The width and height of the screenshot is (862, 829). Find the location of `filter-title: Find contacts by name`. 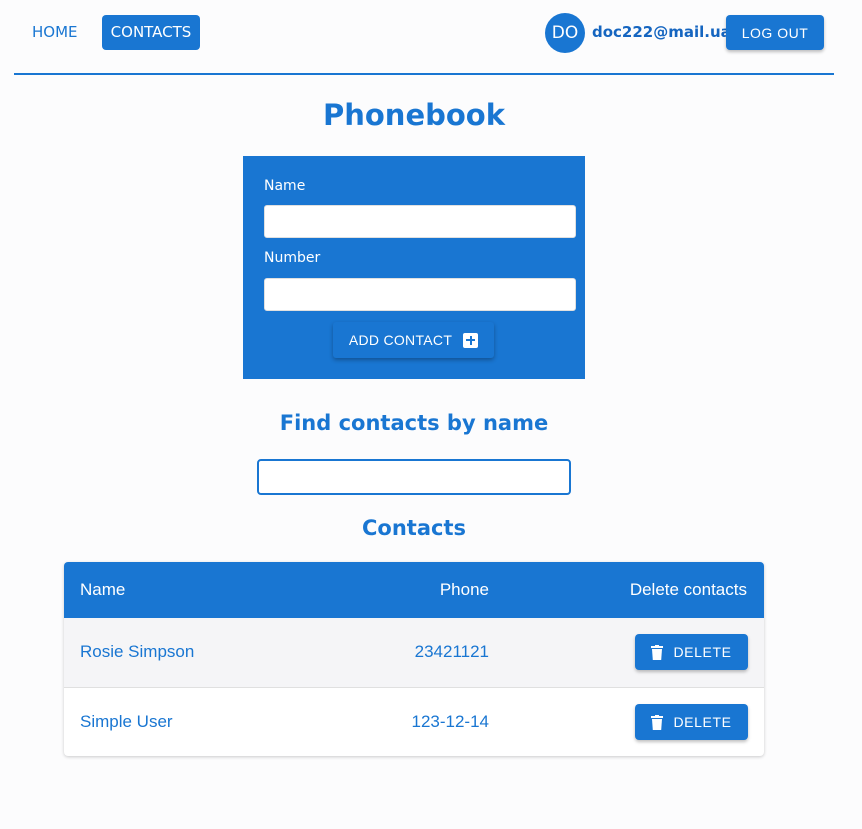

filter-title: Find contacts by name is located at coordinates (414, 423).